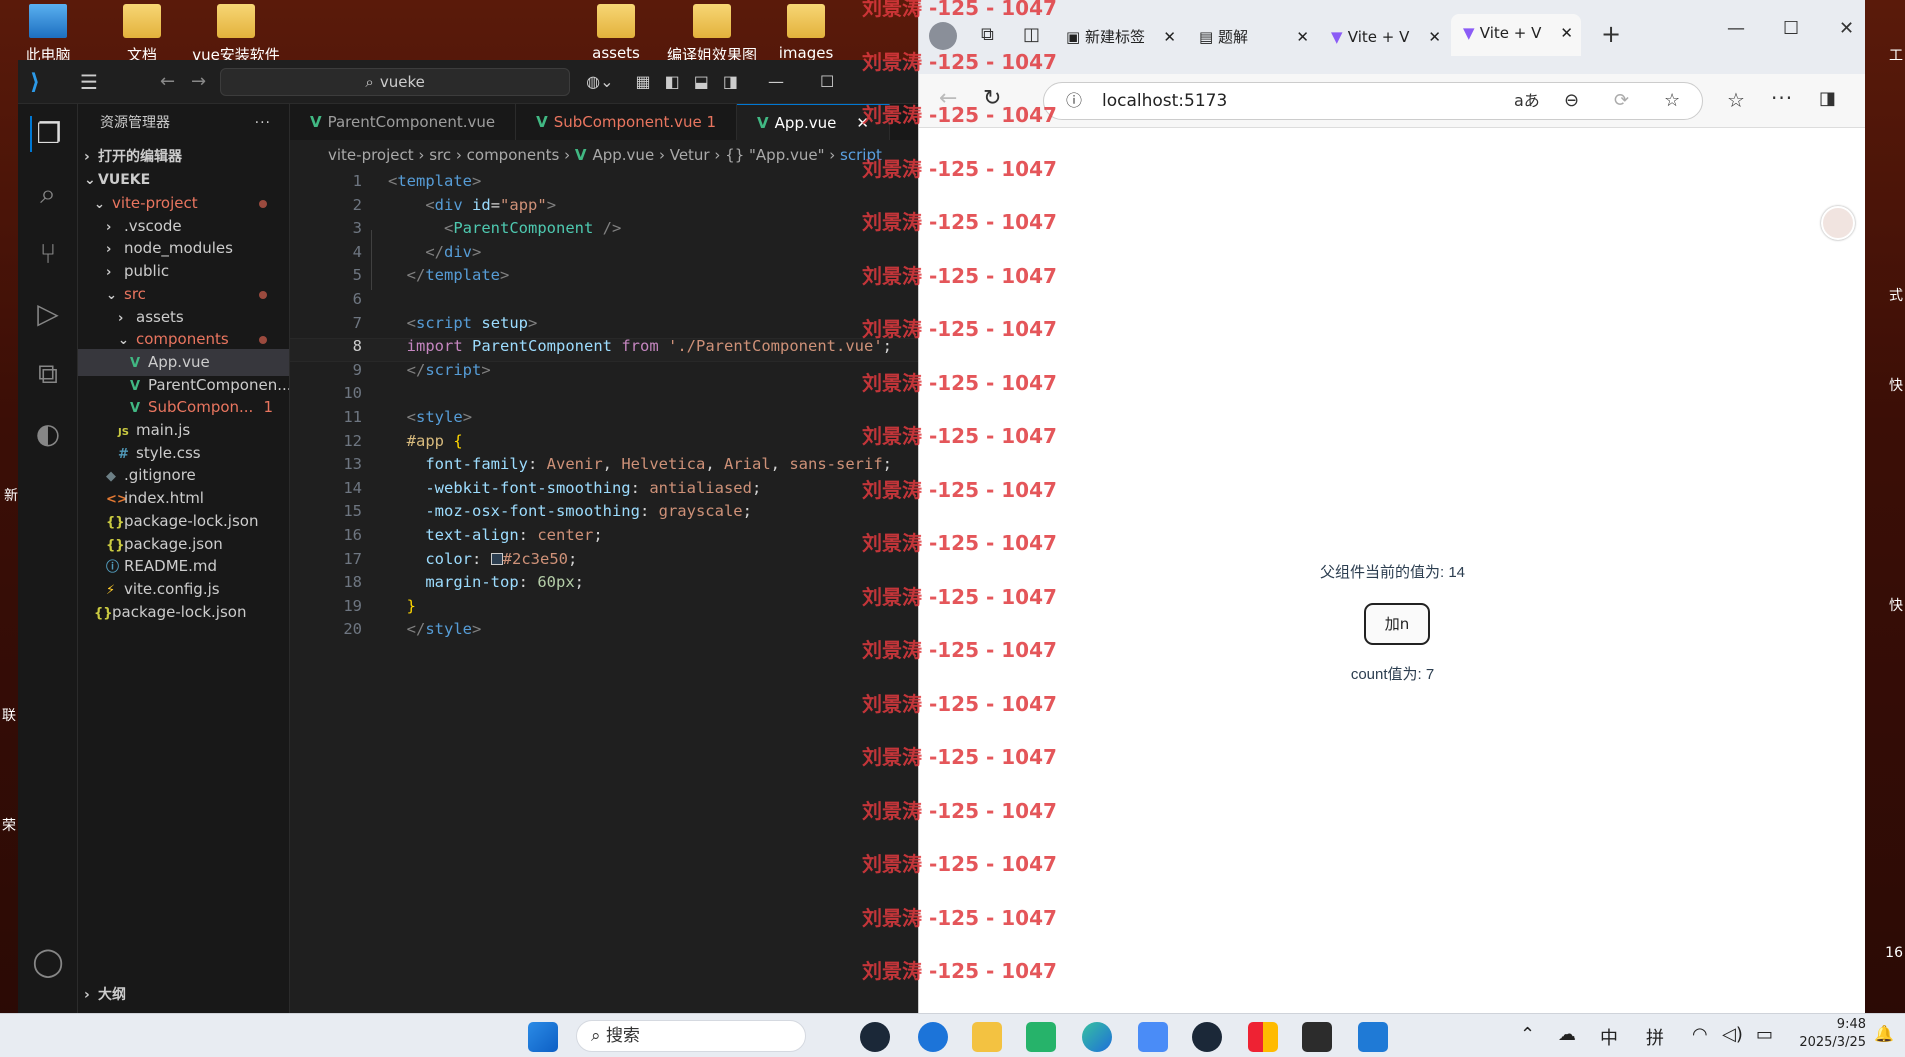 This screenshot has width=1905, height=1057. I want to click on breadcrumb-item: src, so click(440, 155).